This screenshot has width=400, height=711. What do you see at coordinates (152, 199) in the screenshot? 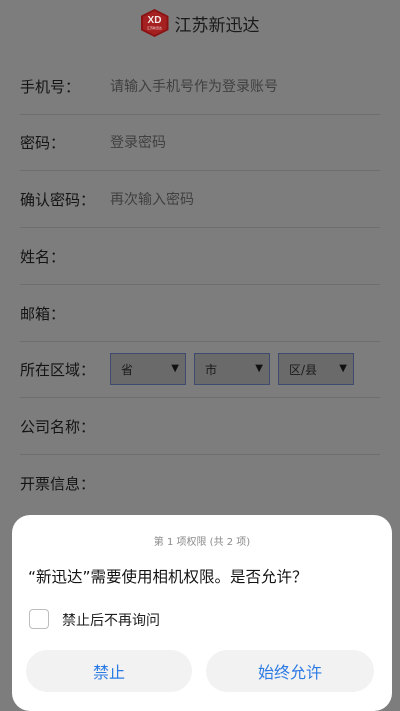
I see `confirm-password-input: 再次输入密码` at bounding box center [152, 199].